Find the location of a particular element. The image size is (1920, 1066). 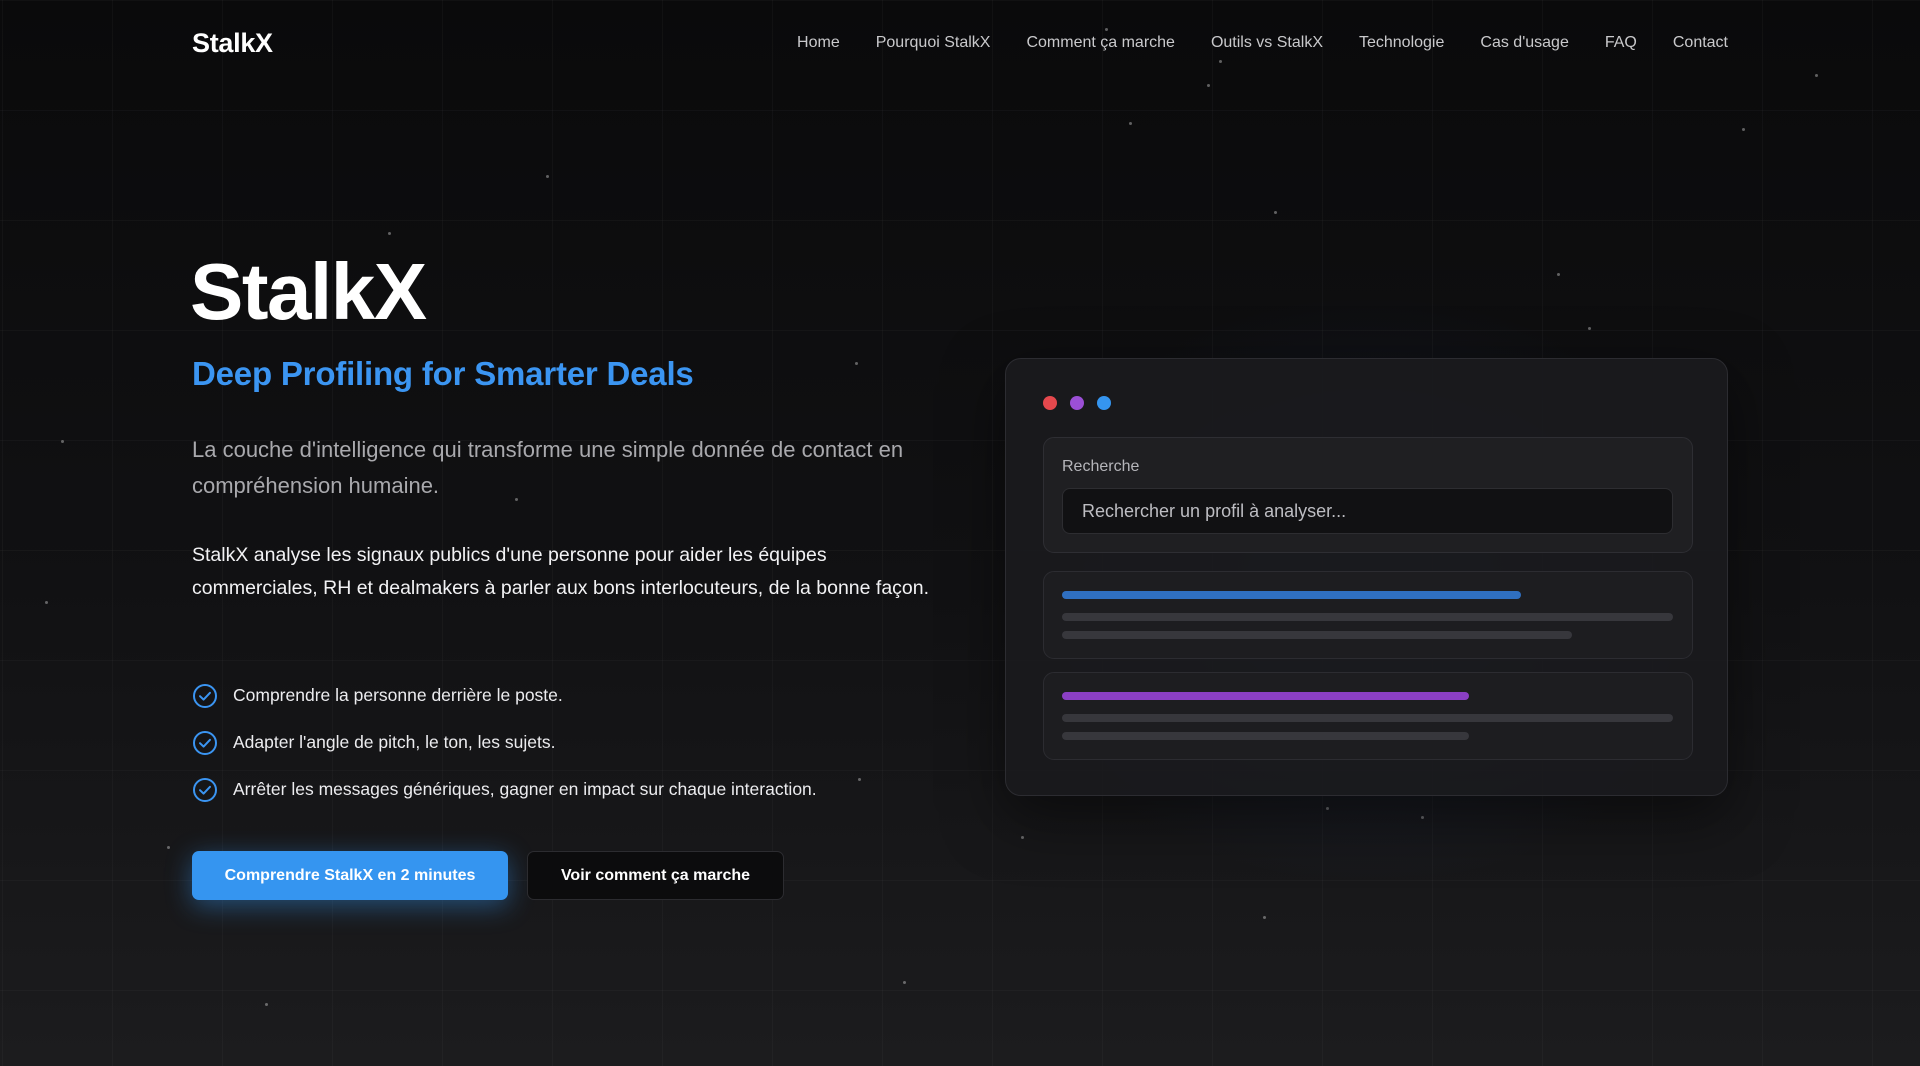

understand-stalkx-button: Comprendre StalkX en 2 minutes is located at coordinates (350, 875).